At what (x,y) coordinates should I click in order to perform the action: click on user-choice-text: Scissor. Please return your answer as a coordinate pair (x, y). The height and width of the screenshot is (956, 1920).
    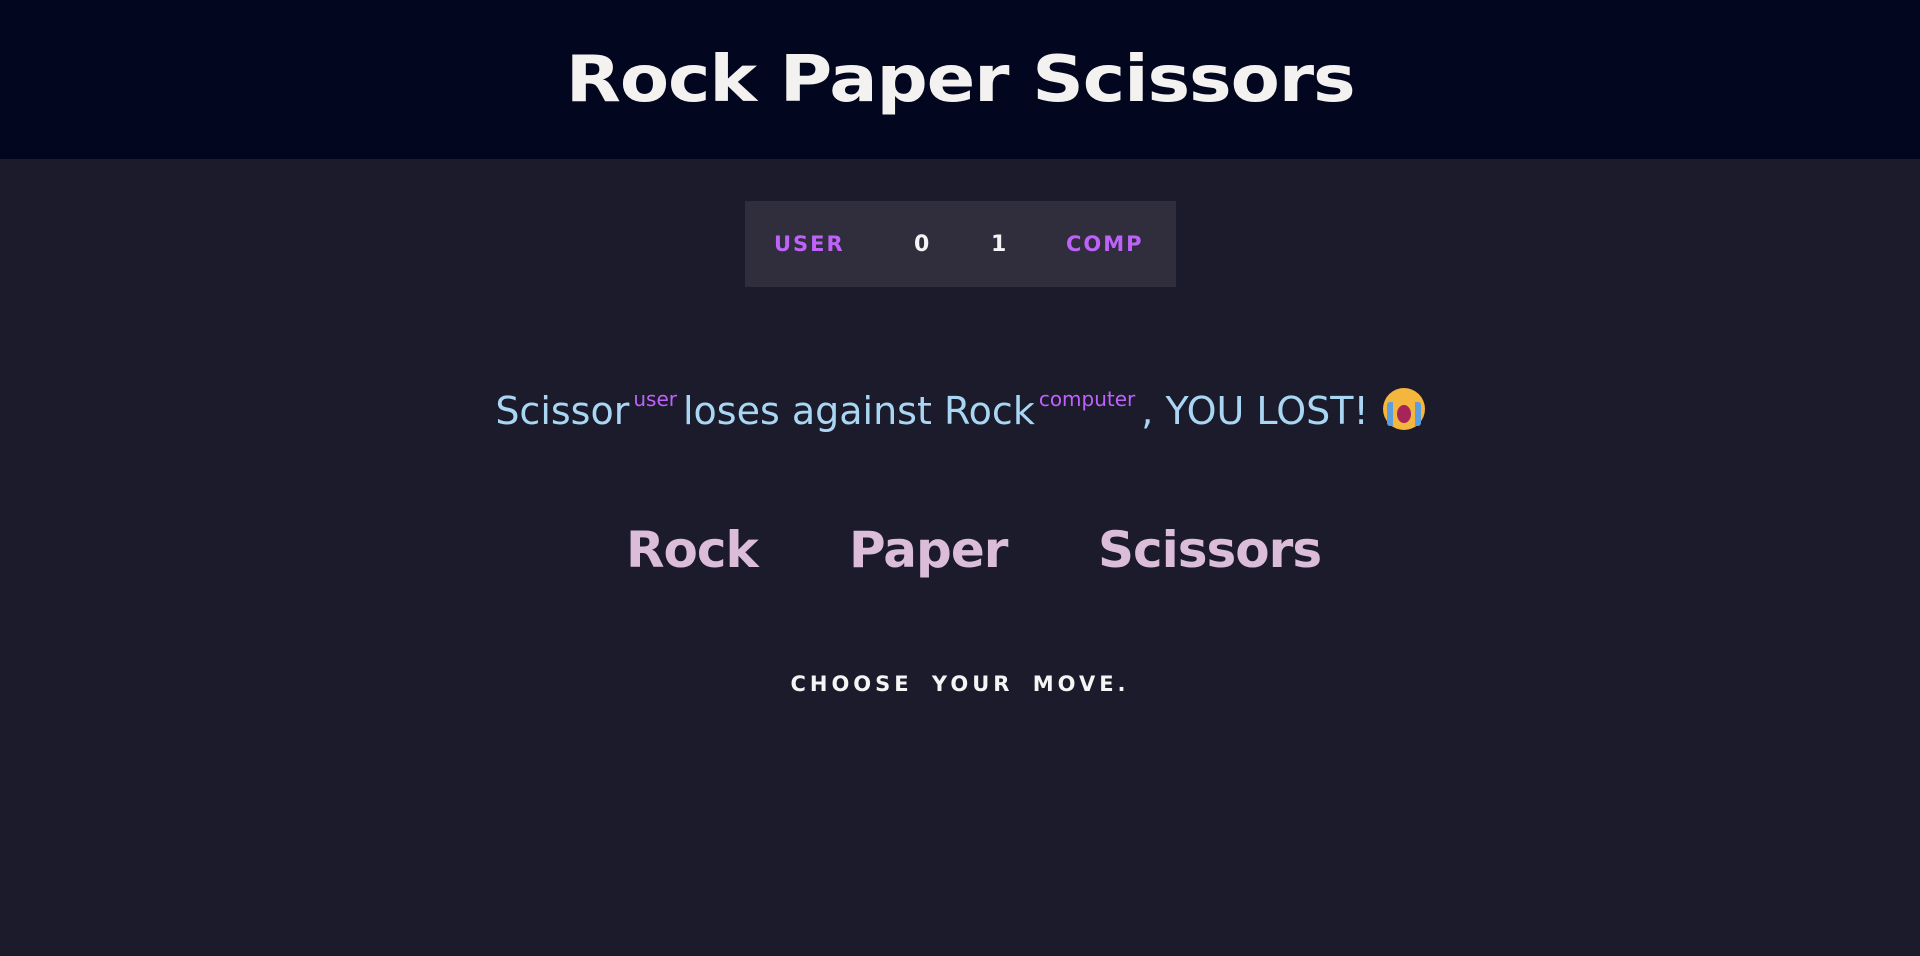
    Looking at the image, I should click on (562, 411).